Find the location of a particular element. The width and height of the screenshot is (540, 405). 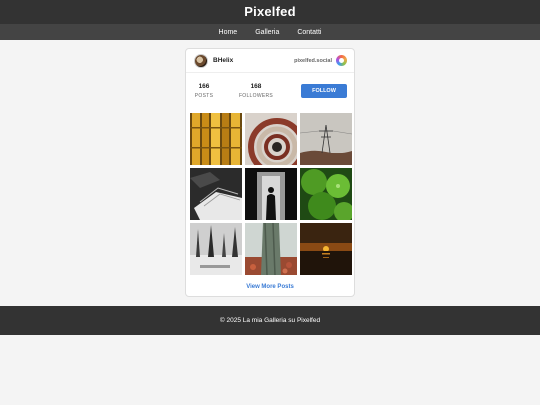

instance-name: pixelfed.social is located at coordinates (313, 61).